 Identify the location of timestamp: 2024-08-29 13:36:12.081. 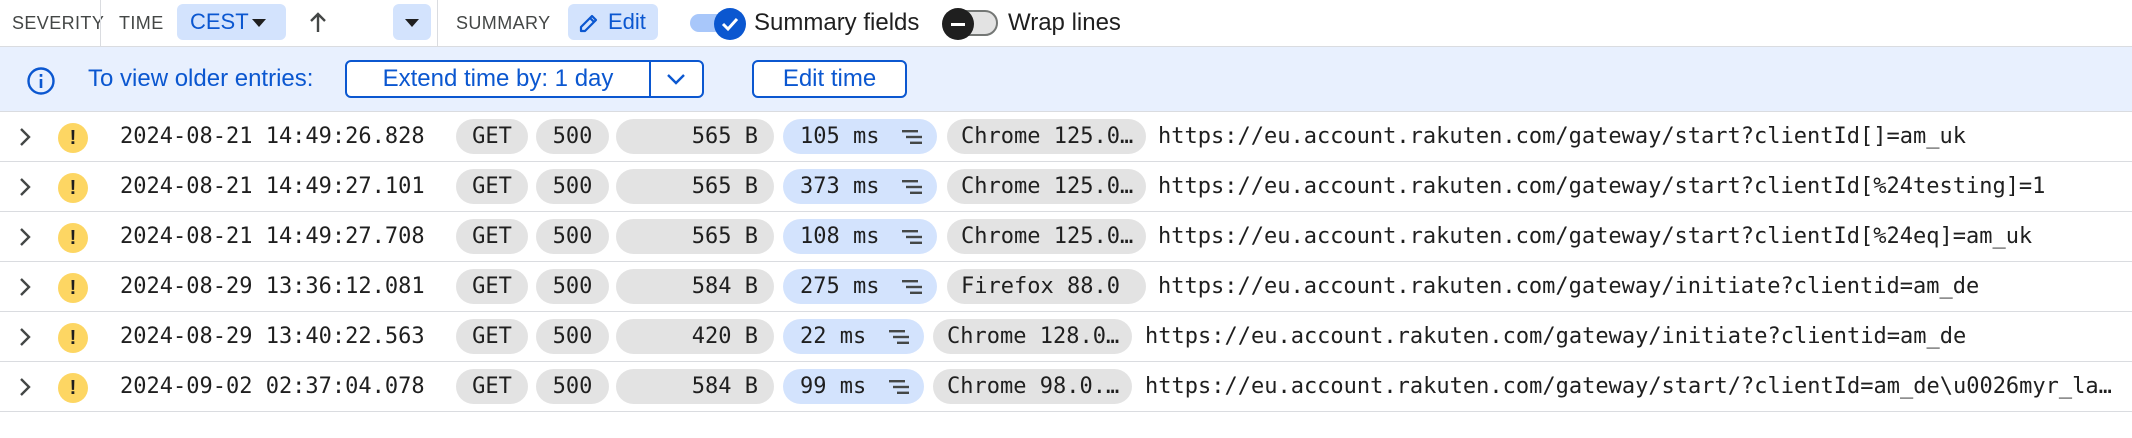
(272, 286).